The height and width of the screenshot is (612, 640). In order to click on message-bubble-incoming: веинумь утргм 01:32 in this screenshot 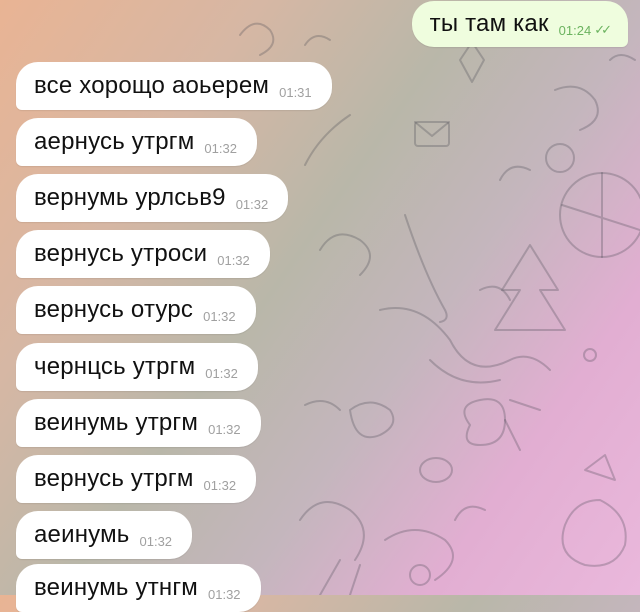, I will do `click(138, 423)`.